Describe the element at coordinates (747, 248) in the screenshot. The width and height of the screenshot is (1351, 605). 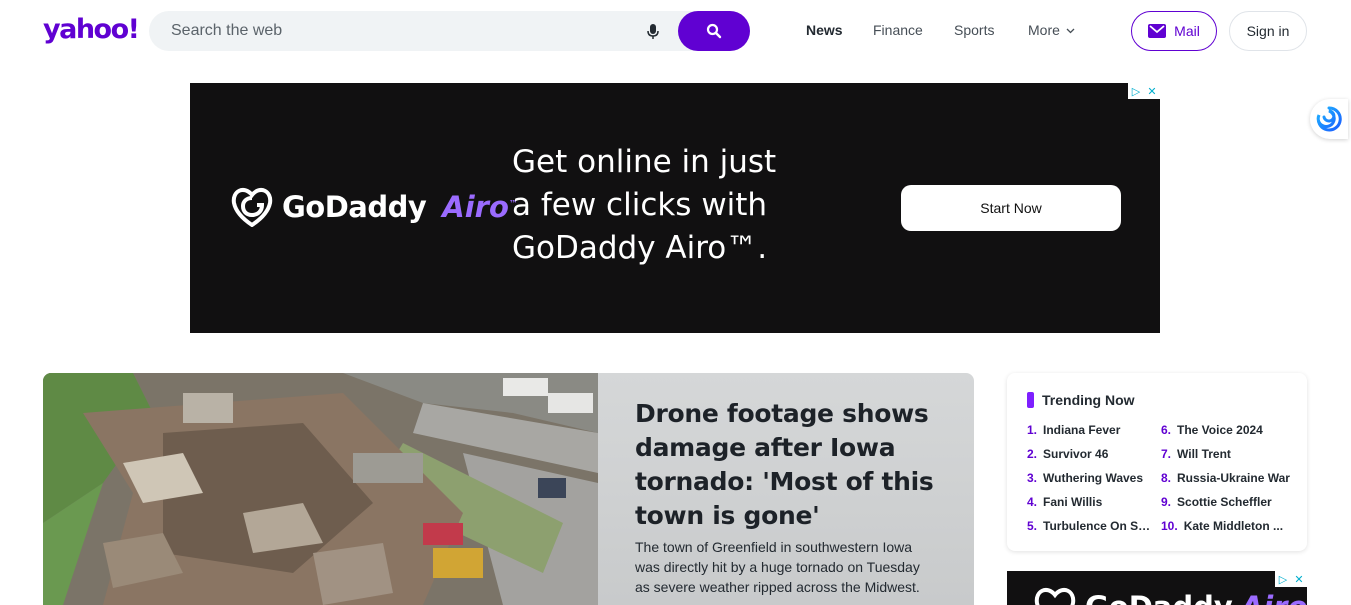
I see `ad-headline-mark: ™.` at that location.